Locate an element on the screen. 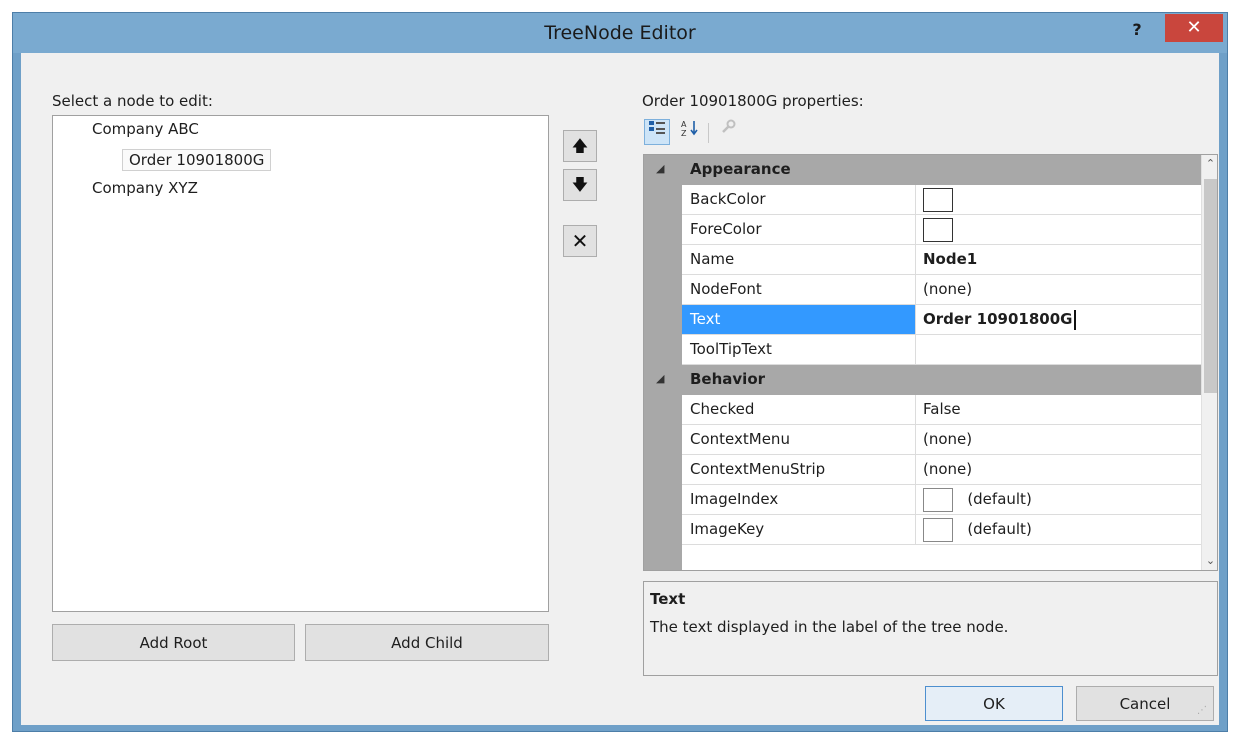 Image resolution: width=1238 pixels, height=745 pixels. property-row-text: Text Order 10901800G is located at coordinates (941, 320).